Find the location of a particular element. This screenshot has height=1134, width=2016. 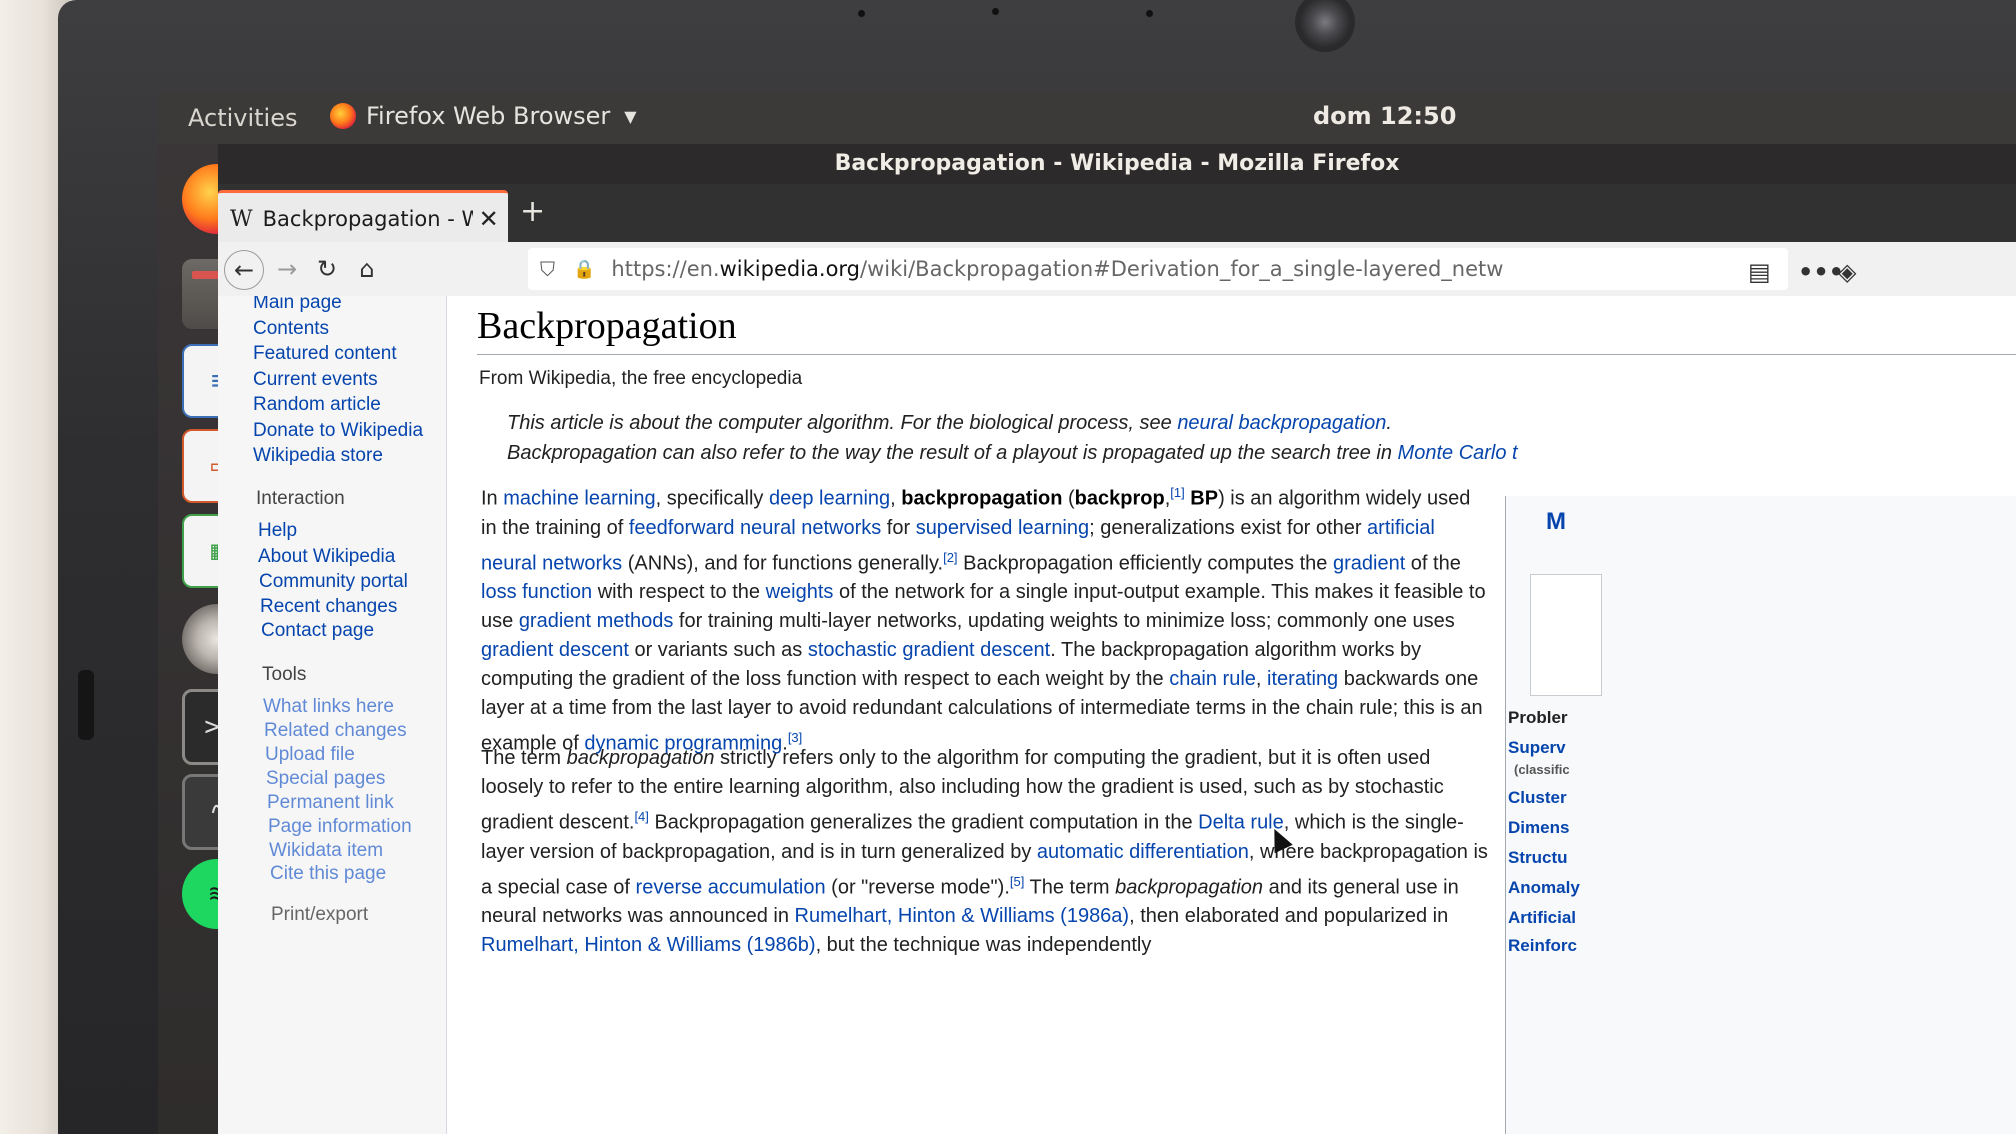

infobox-item-anomaly: Anomaly is located at coordinates (1544, 888).